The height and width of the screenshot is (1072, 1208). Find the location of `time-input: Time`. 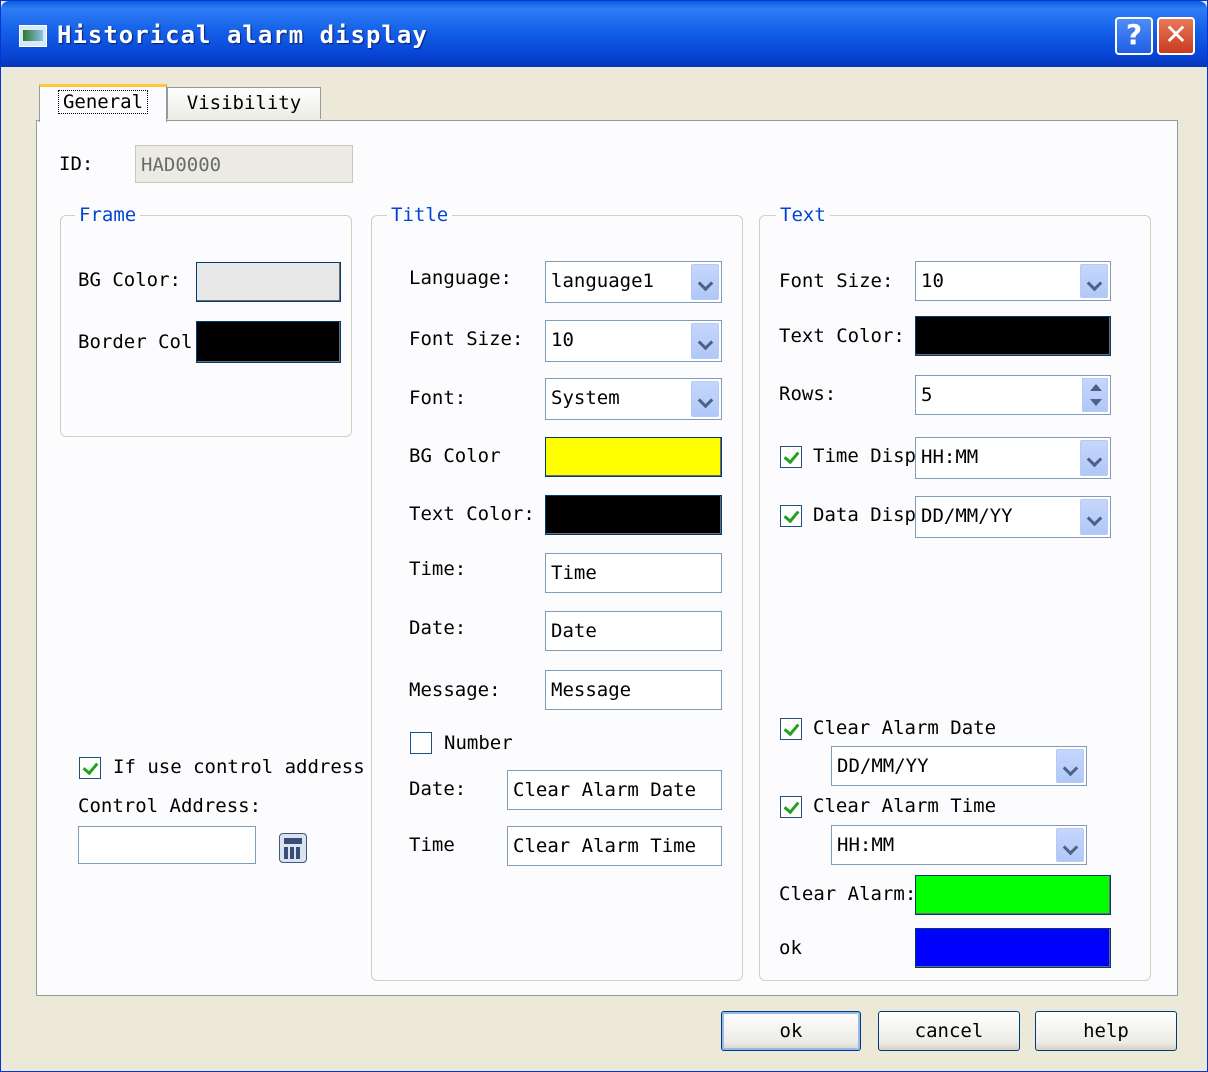

time-input: Time is located at coordinates (633, 573).